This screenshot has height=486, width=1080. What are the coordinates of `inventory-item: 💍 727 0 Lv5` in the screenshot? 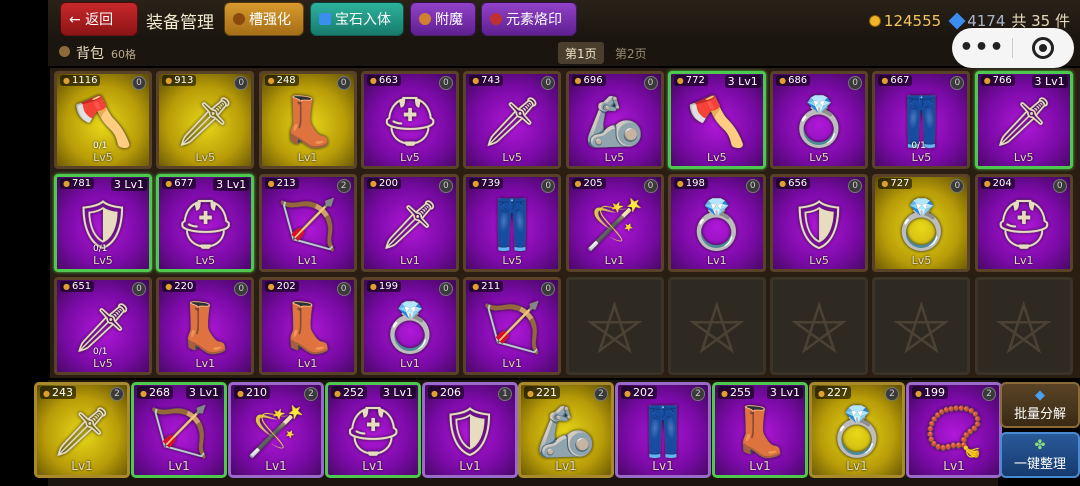 It's located at (921, 223).